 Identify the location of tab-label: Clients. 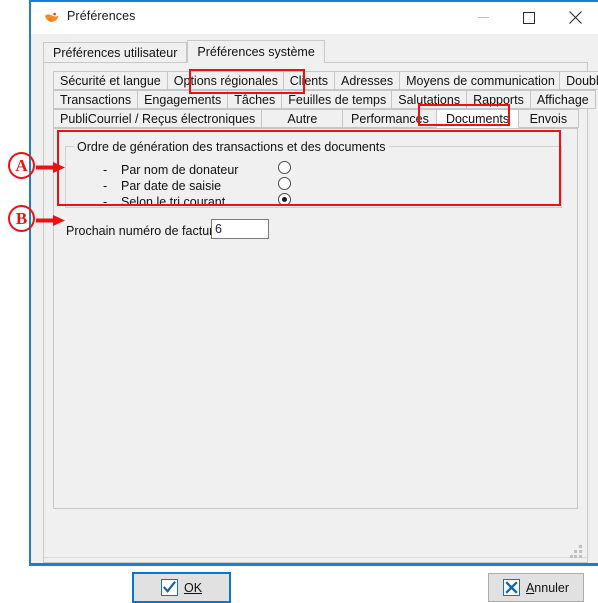
(308, 81).